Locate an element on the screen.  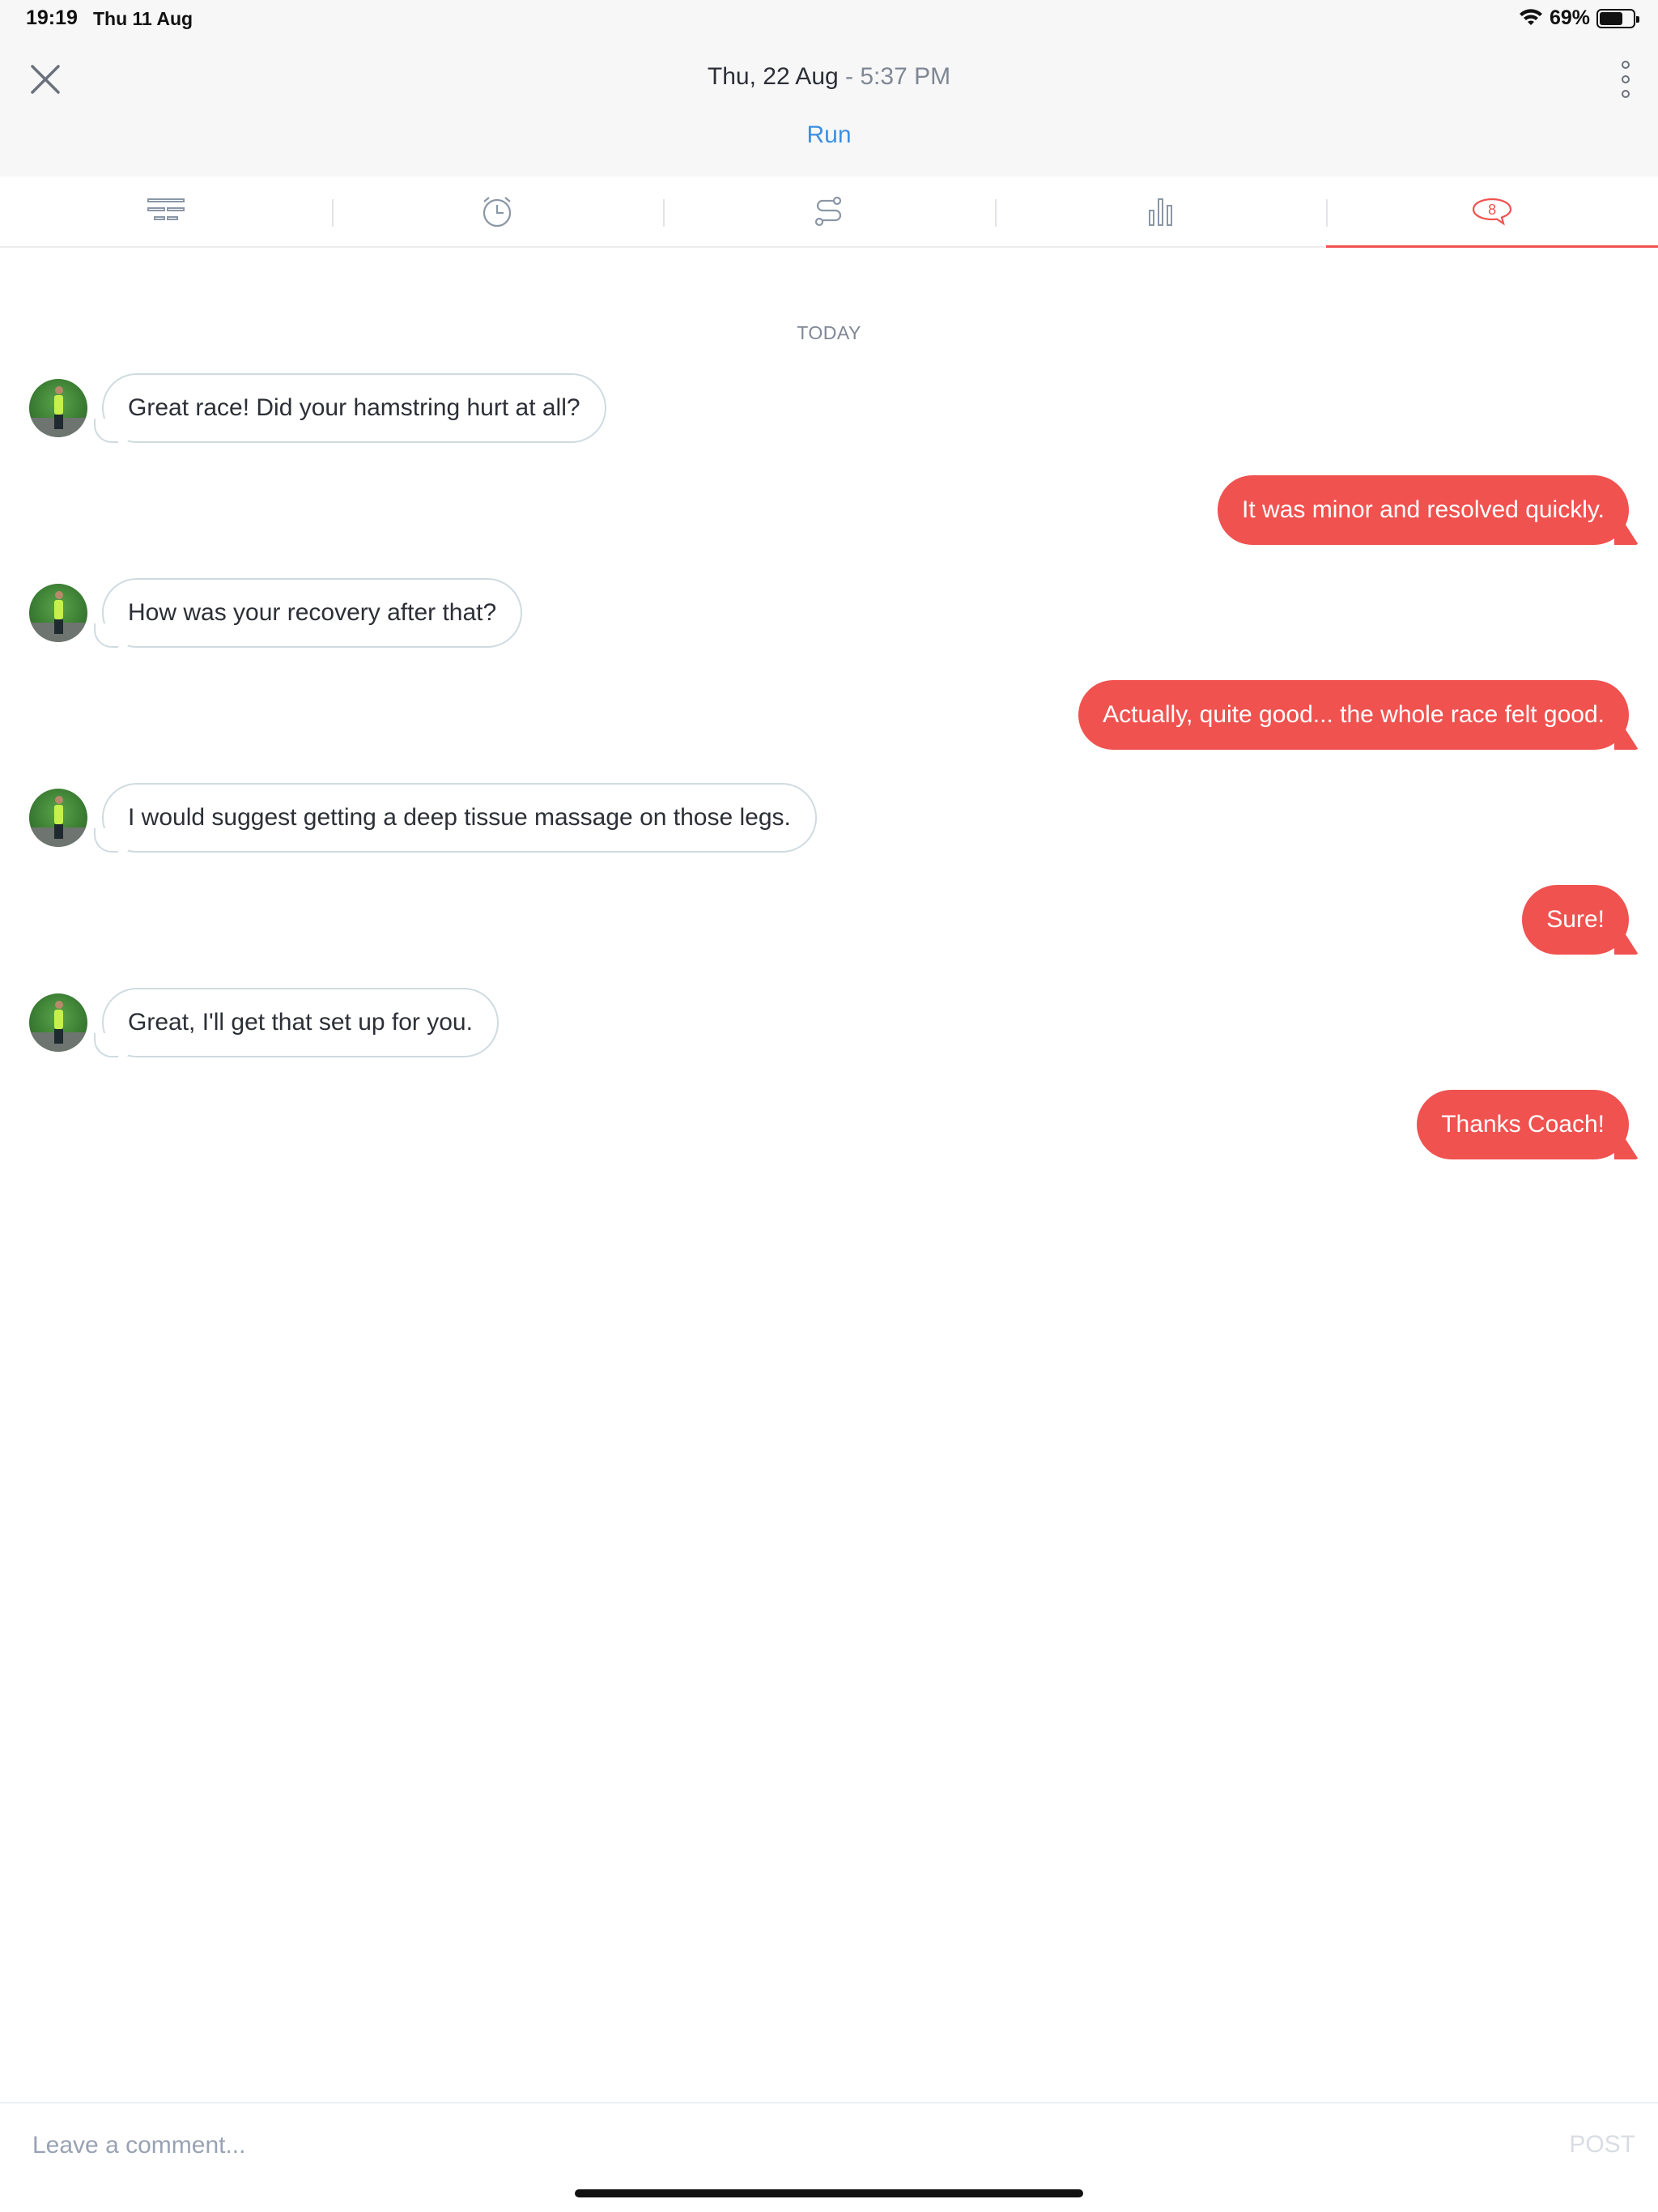
message-text: Thanks Coach! is located at coordinates (1523, 1124).